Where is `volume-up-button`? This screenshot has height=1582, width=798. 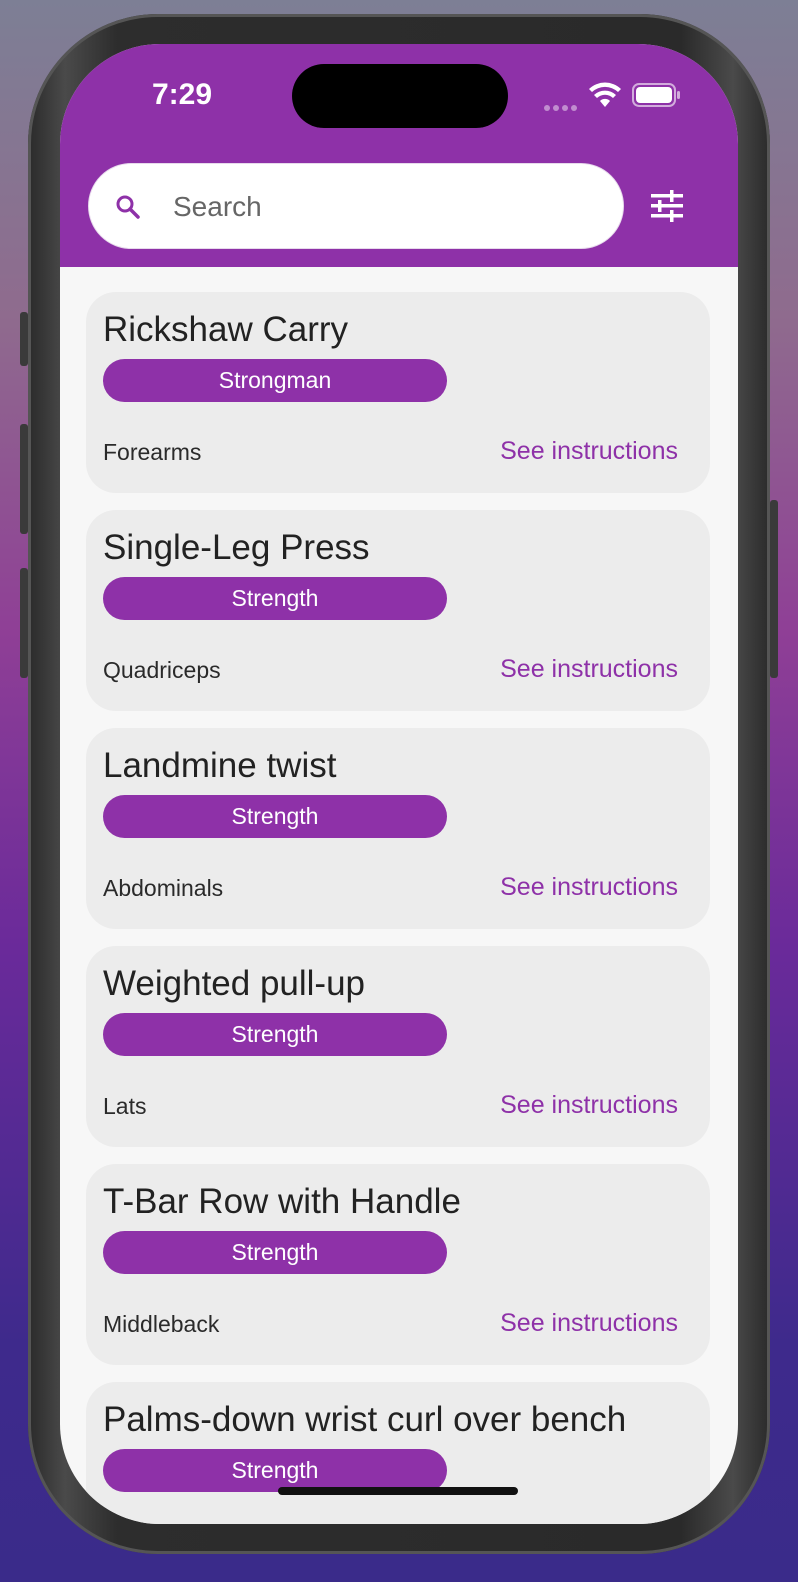
volume-up-button is located at coordinates (24, 479).